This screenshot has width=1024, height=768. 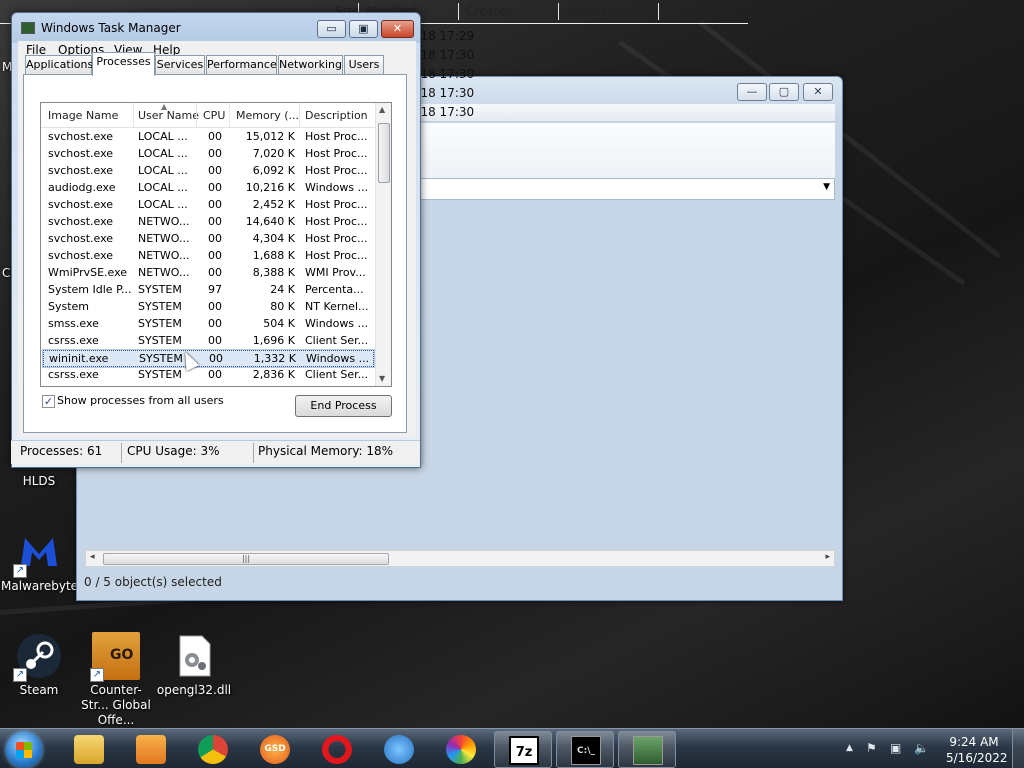 I want to click on taskbar-cmd-button: C:\_, so click(x=585, y=749).